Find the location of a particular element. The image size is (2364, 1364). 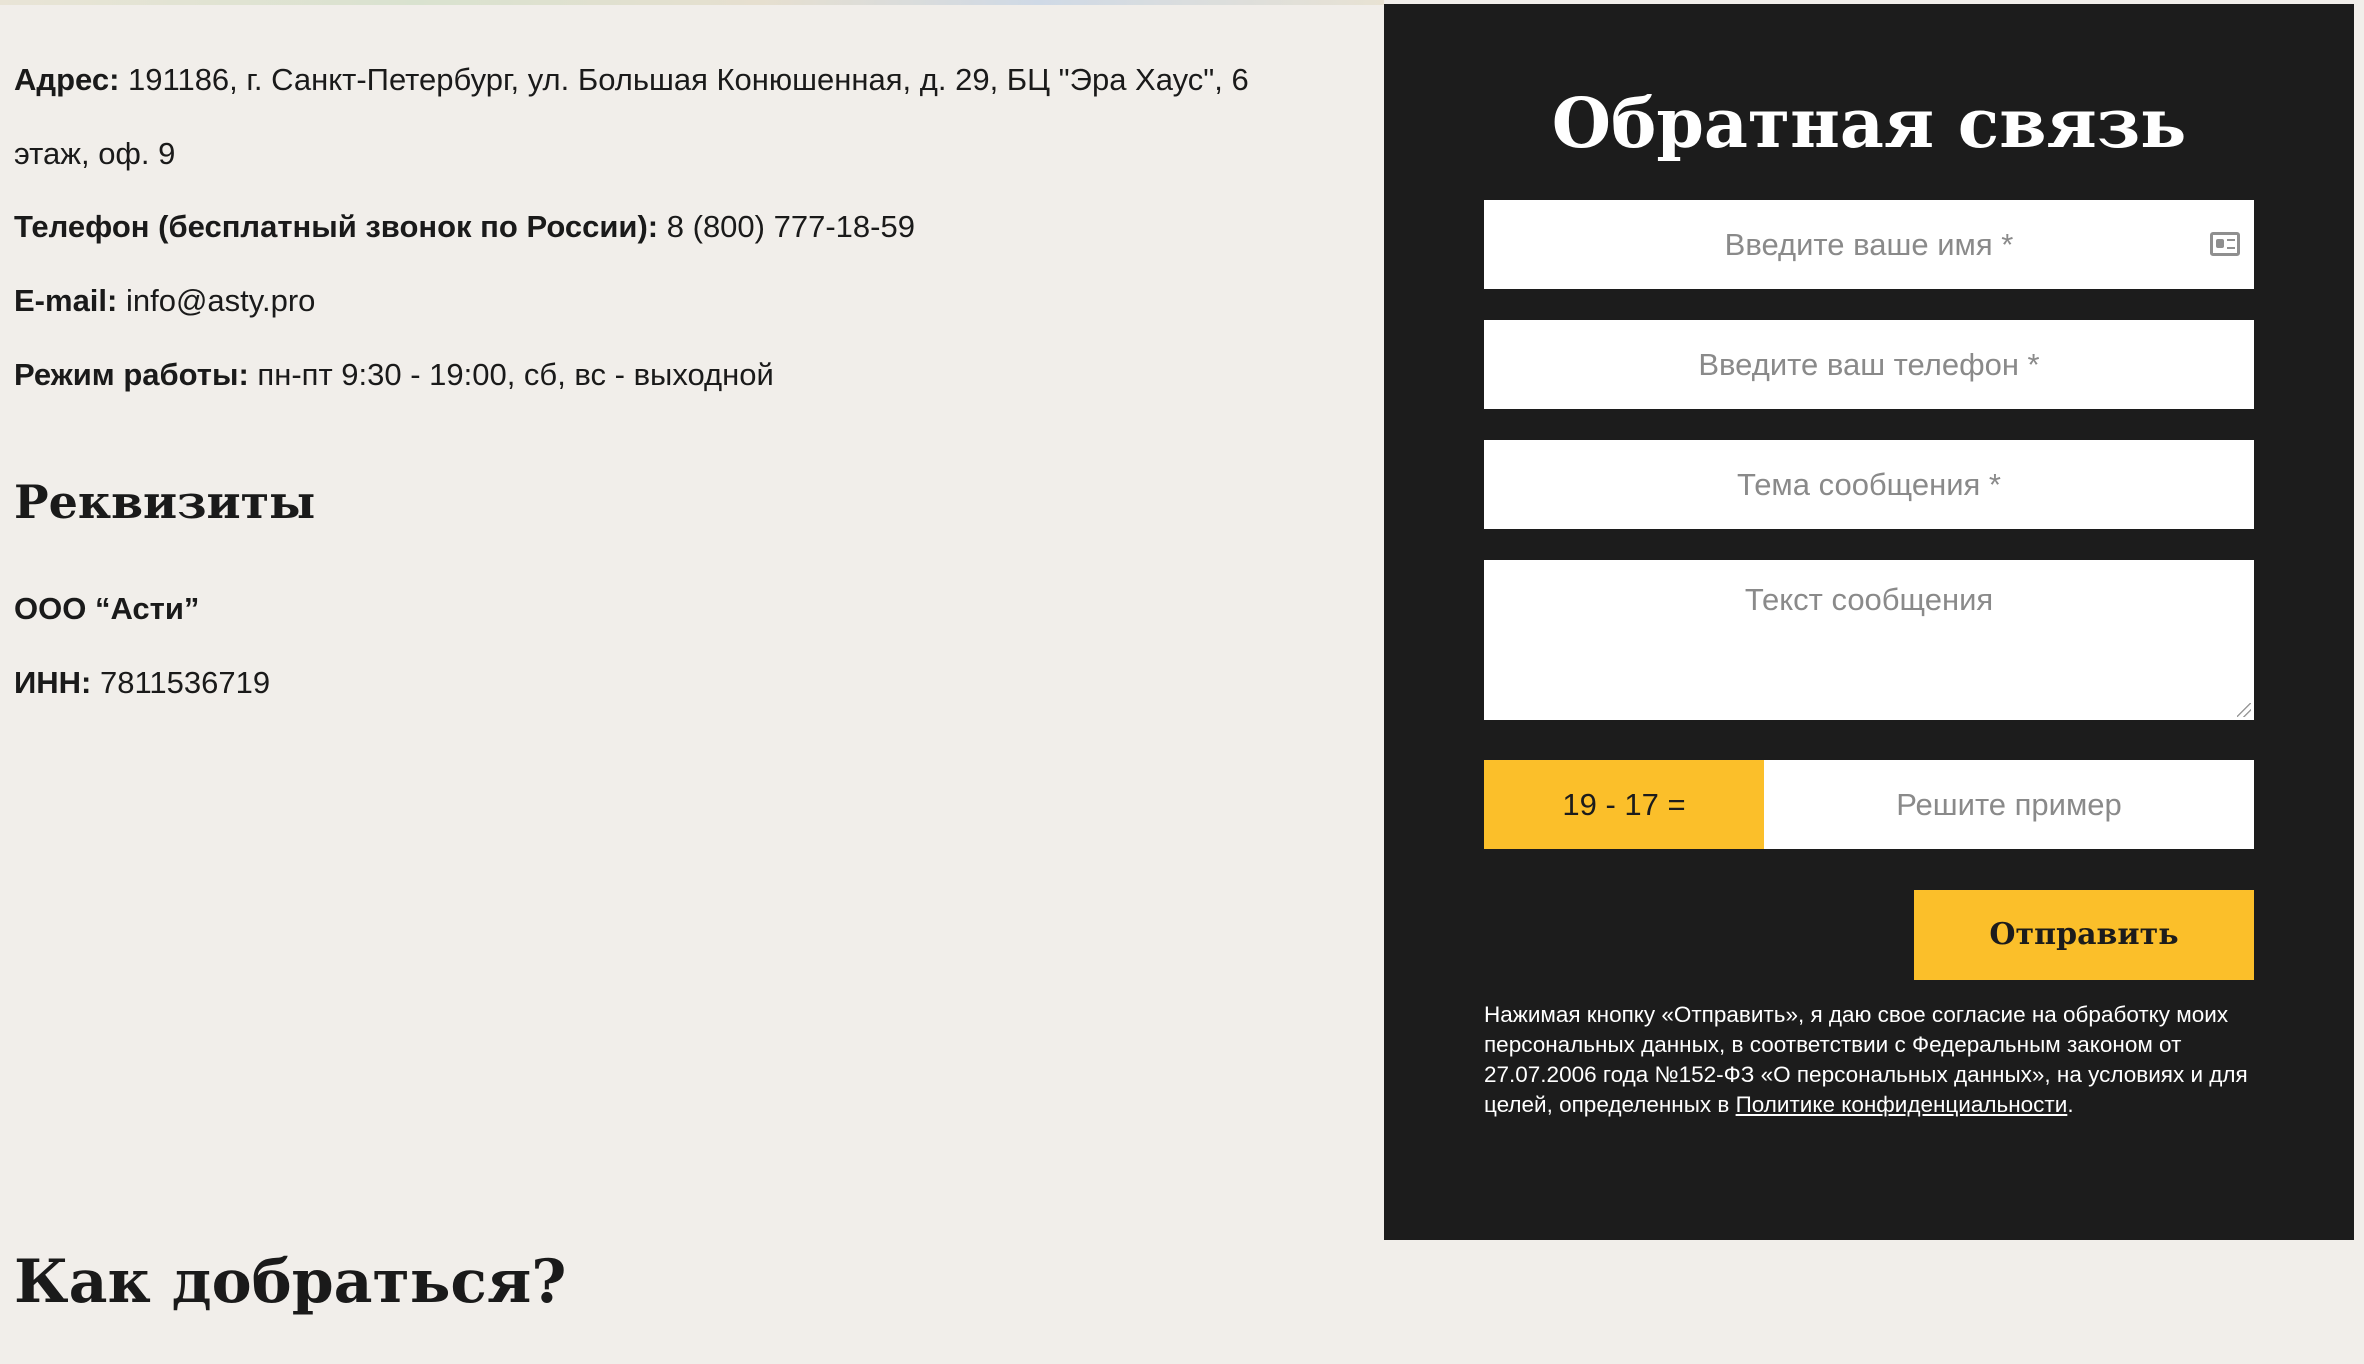

directions-heading: Как добраться? is located at coordinates (290, 1282).